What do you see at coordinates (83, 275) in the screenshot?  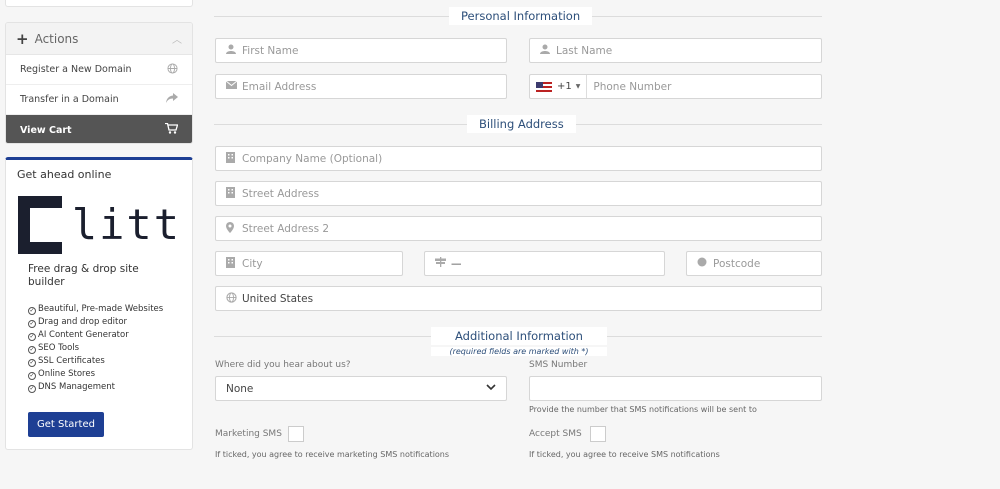 I see `promo-subtitle: Free drag & drop site builder` at bounding box center [83, 275].